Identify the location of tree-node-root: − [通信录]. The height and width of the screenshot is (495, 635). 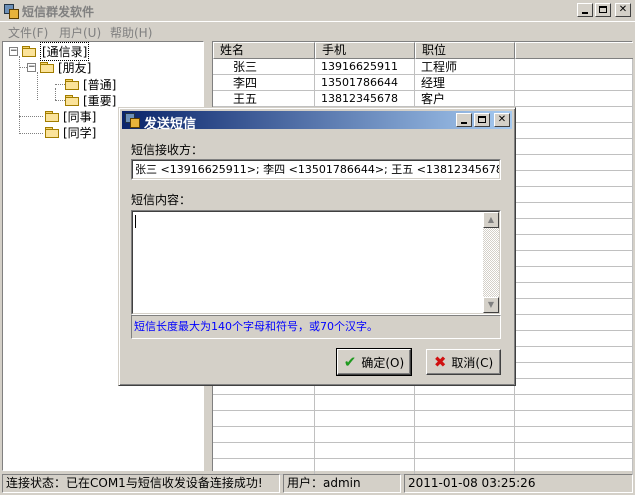
(49, 51).